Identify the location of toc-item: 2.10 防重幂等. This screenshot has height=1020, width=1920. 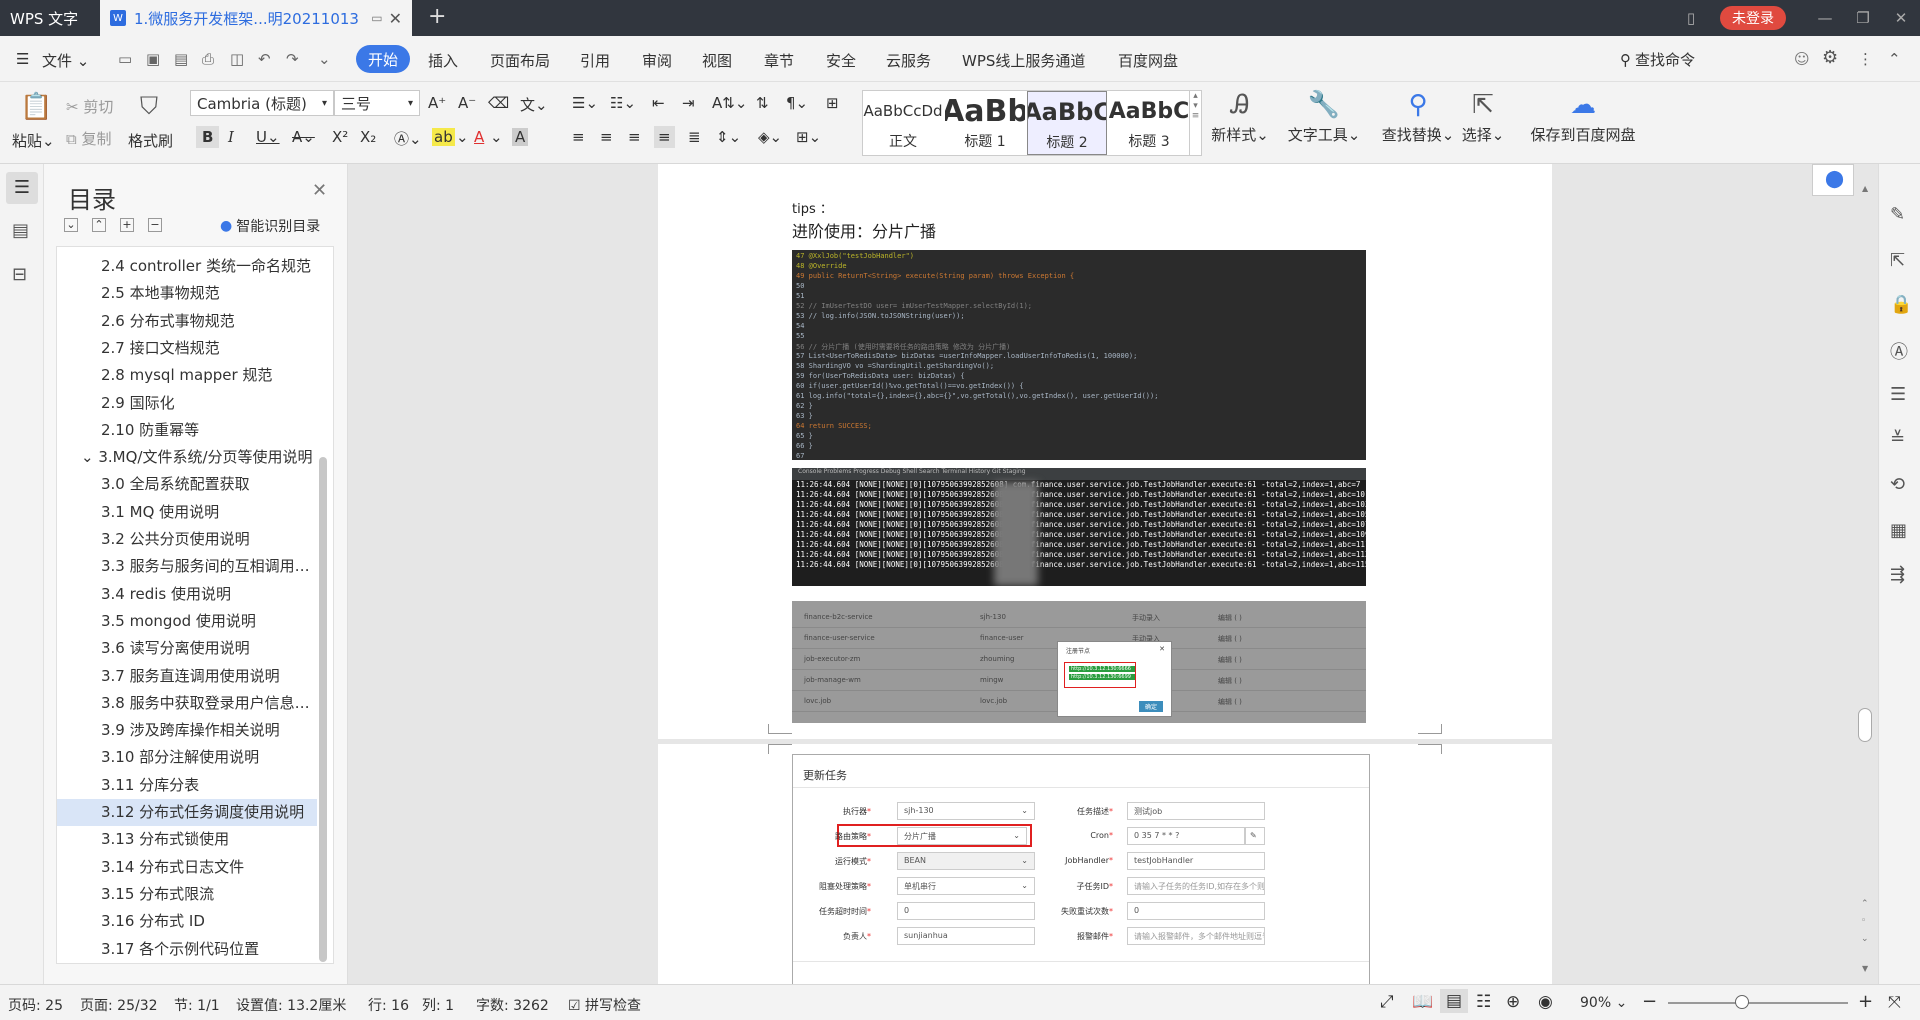
(187, 430).